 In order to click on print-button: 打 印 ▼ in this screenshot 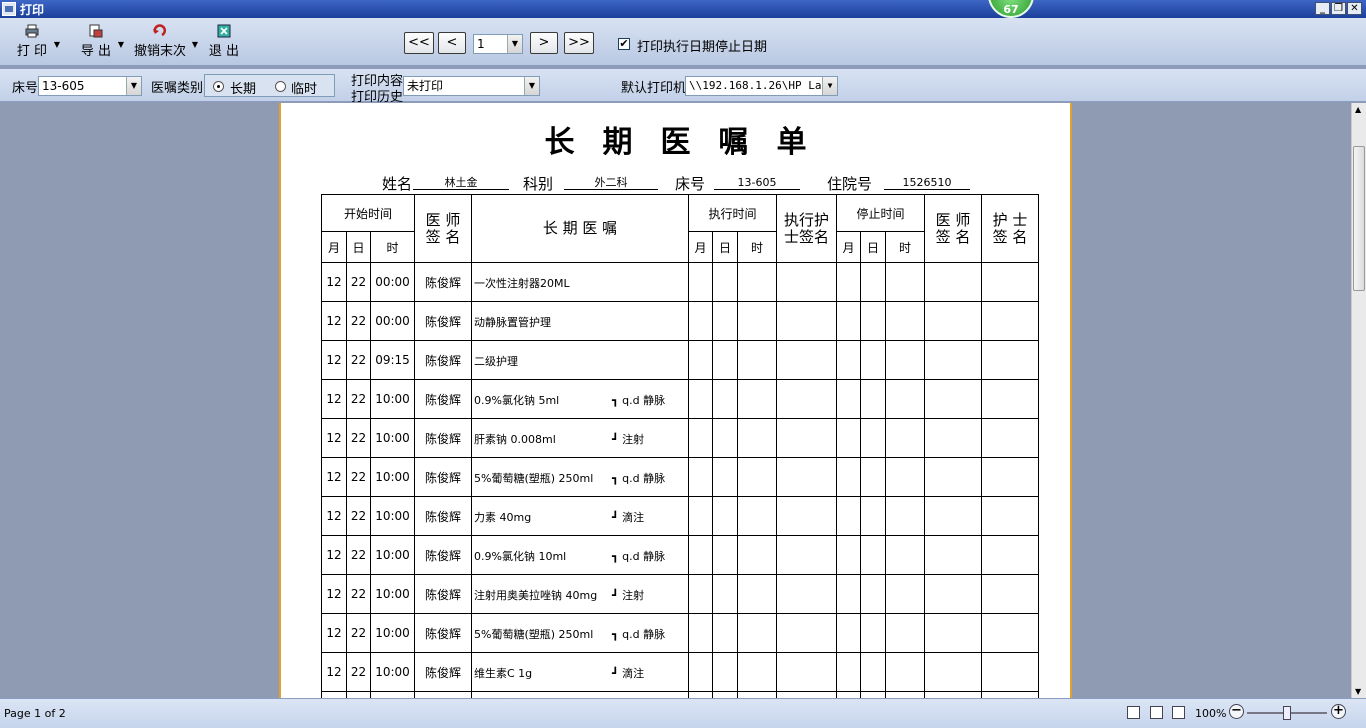, I will do `click(37, 42)`.